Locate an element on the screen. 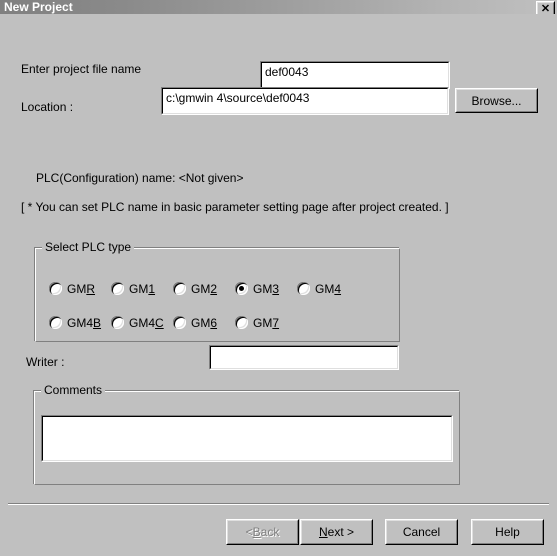  radio-label: GM7 is located at coordinates (266, 323).